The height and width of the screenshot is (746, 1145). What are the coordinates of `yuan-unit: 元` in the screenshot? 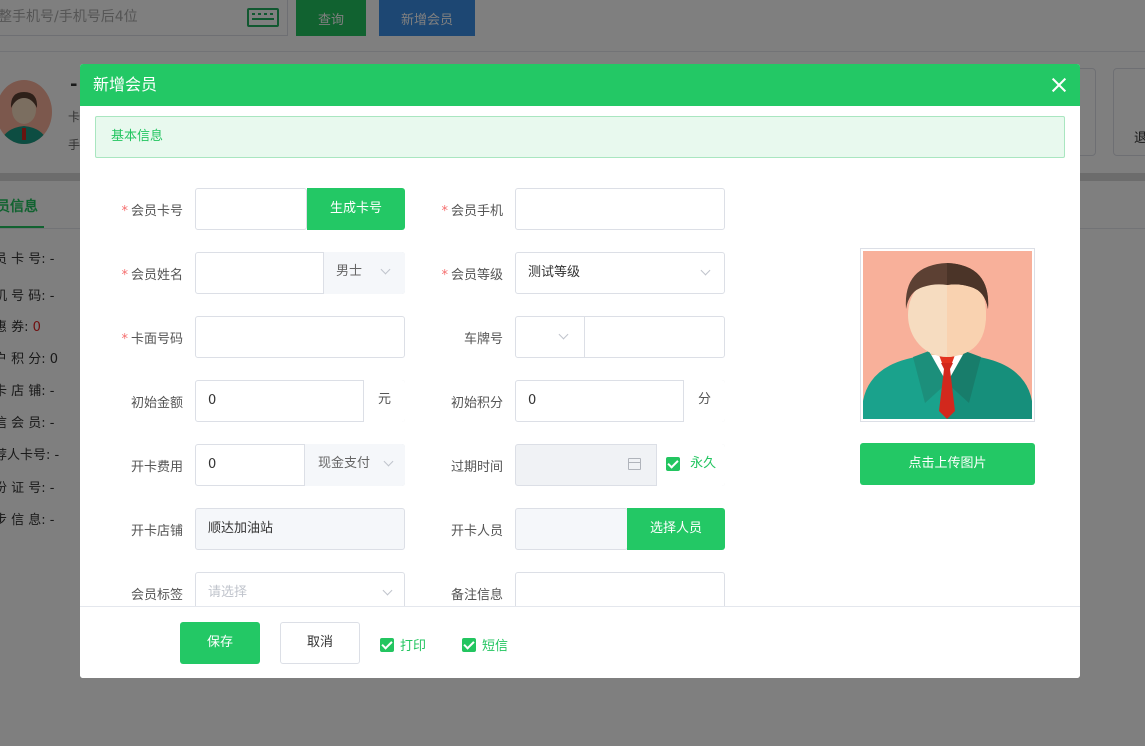 It's located at (384, 401).